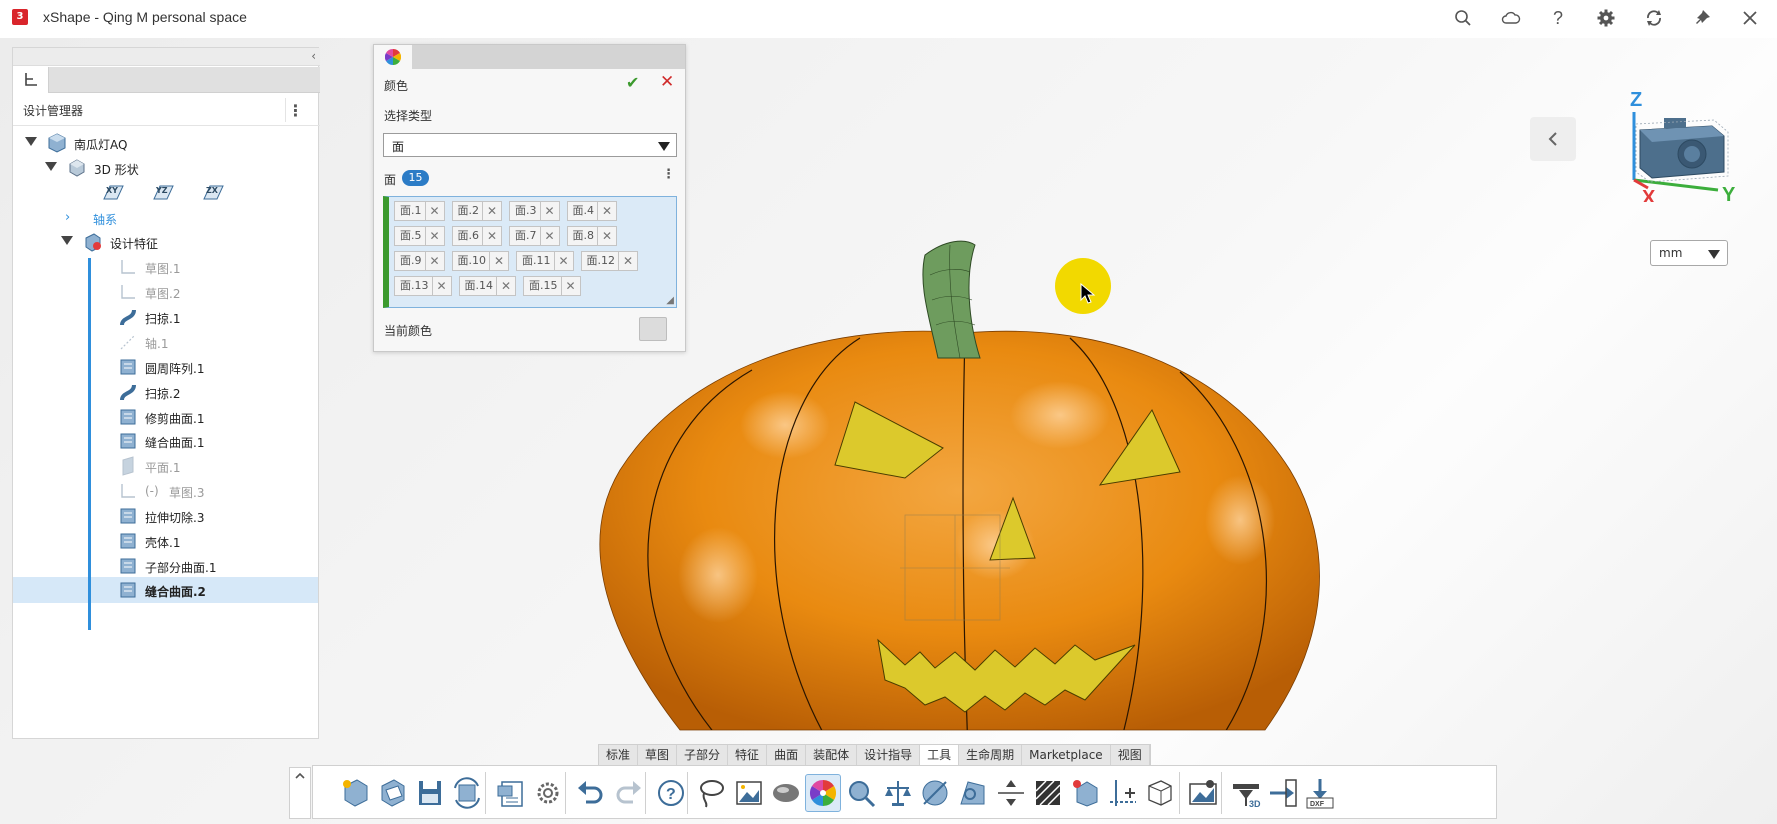 This screenshot has height=824, width=1777. Describe the element at coordinates (548, 793) in the screenshot. I see `options-gear-icon` at that location.